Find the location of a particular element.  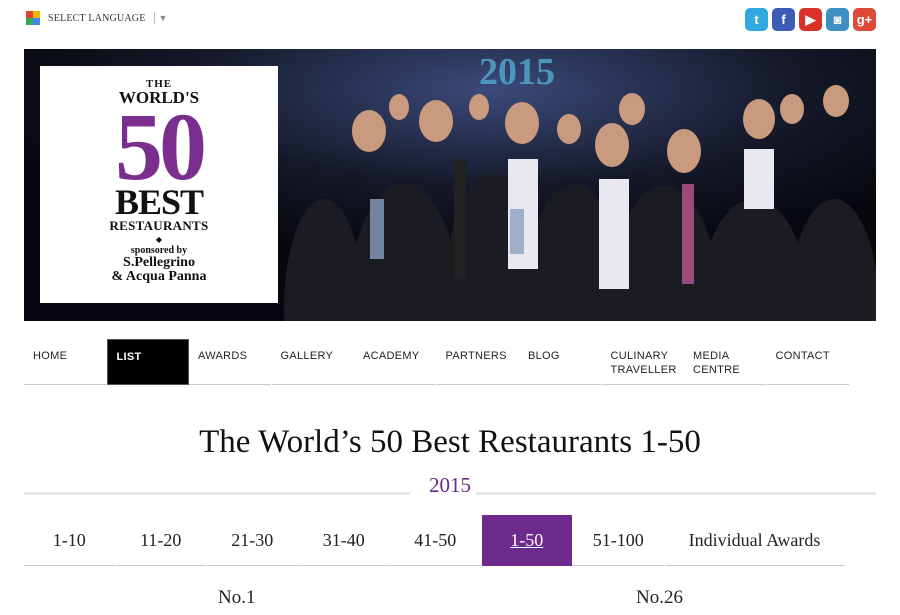

logo-fifty: 50 is located at coordinates (161, 146).